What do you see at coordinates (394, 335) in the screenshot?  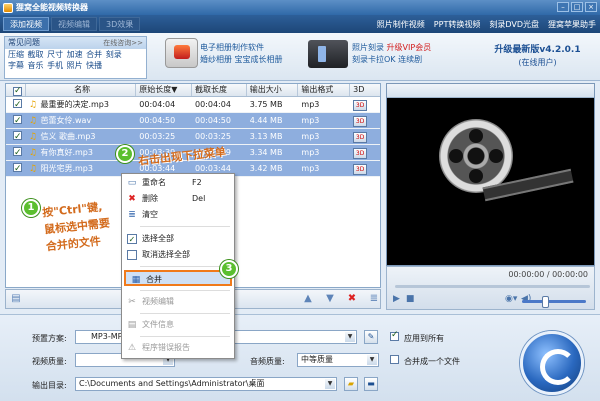 I see `apply-all-checkbox` at bounding box center [394, 335].